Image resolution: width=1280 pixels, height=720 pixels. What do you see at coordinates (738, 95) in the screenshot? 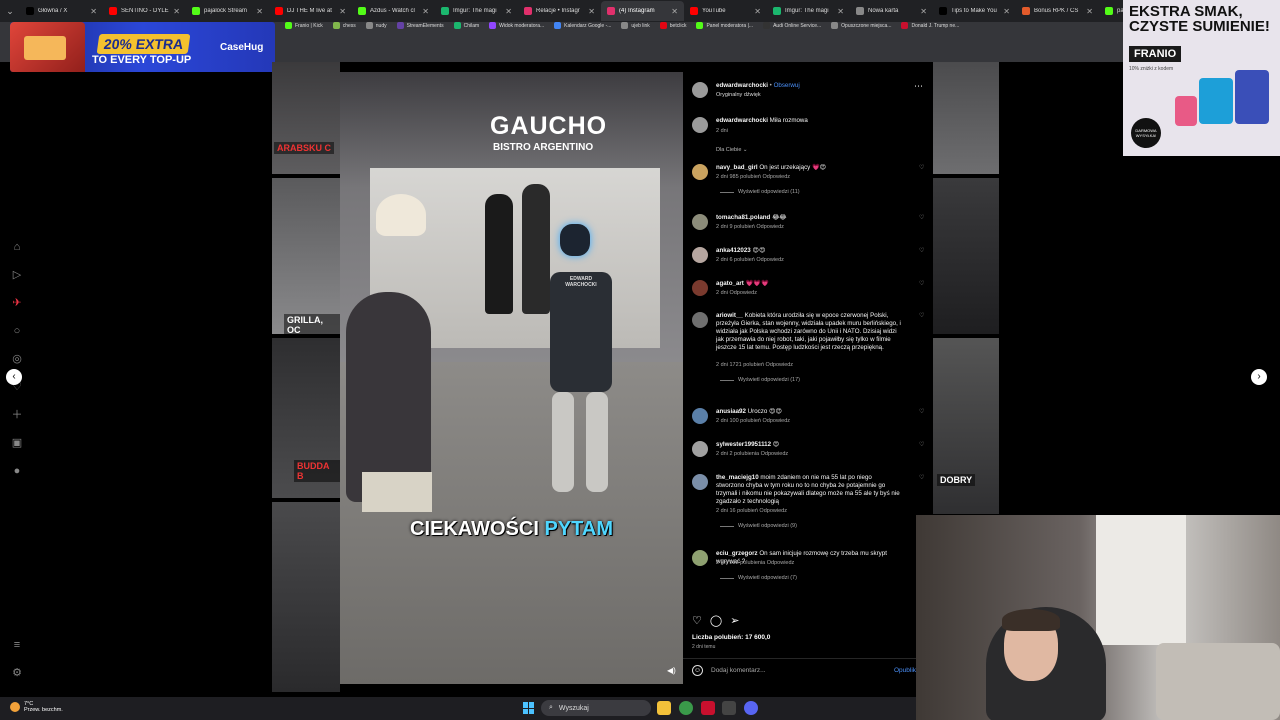
I see `audio-label: Oryginalny dźwięk` at bounding box center [738, 95].